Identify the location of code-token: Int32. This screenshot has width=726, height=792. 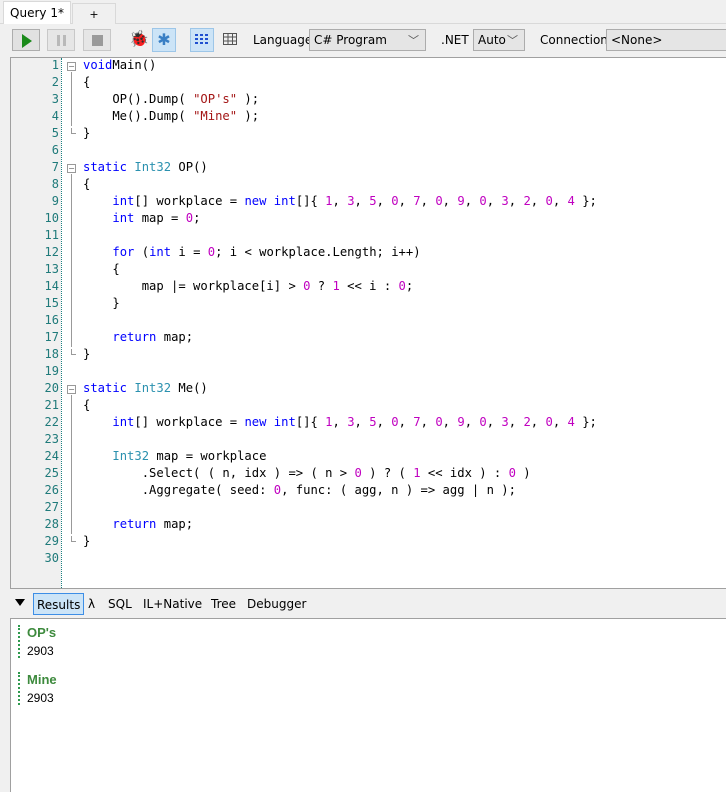
(153, 388).